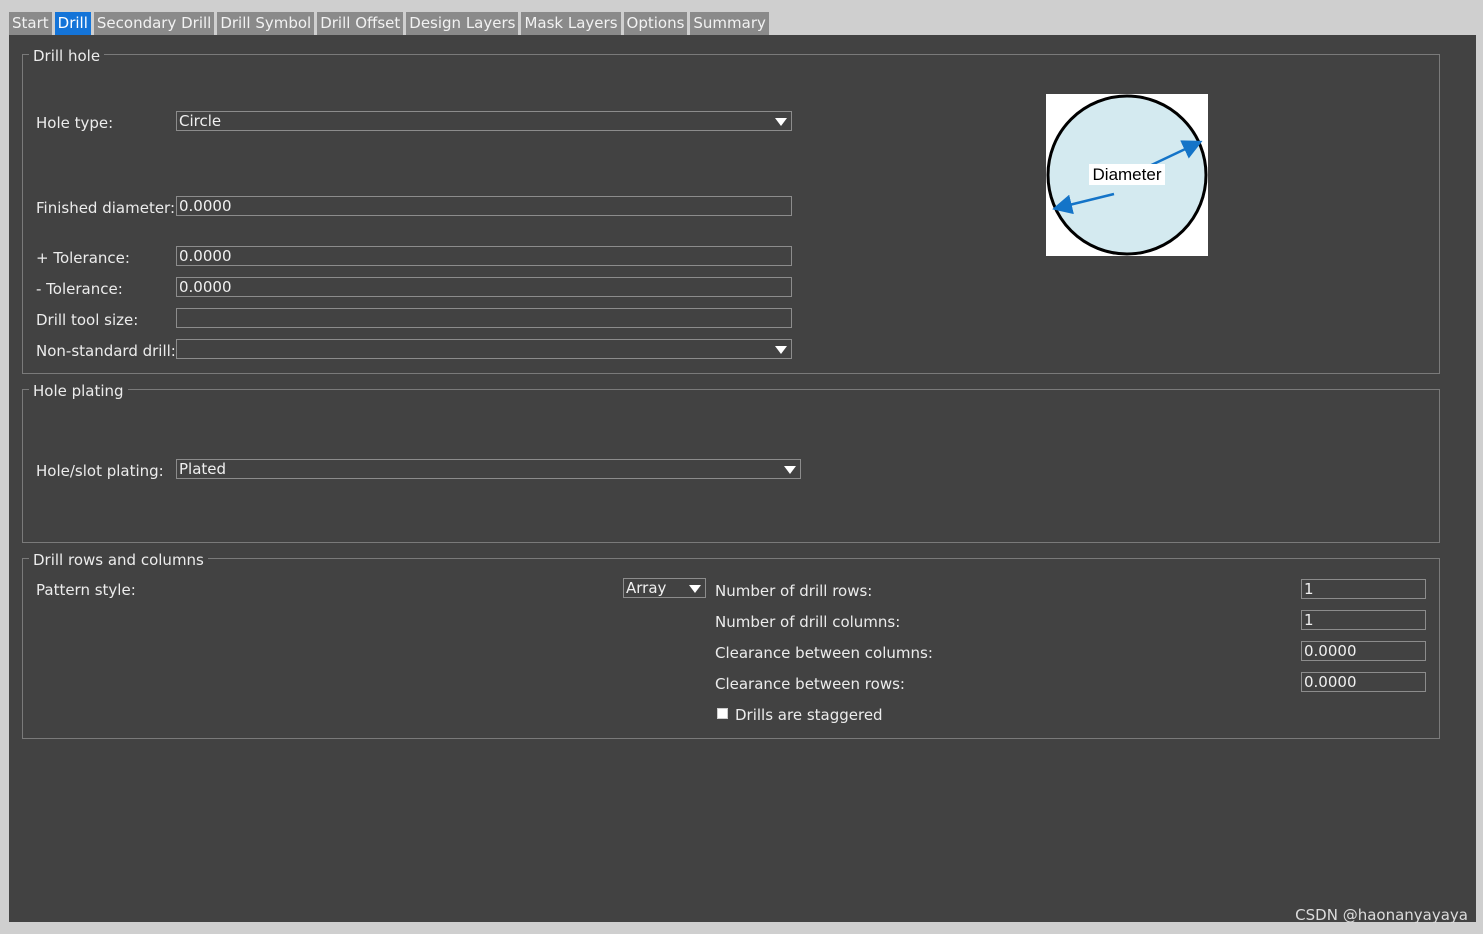 The image size is (1483, 934). Describe the element at coordinates (118, 560) in the screenshot. I see `drill-rows-columns-legend: Drill rows and columns` at that location.